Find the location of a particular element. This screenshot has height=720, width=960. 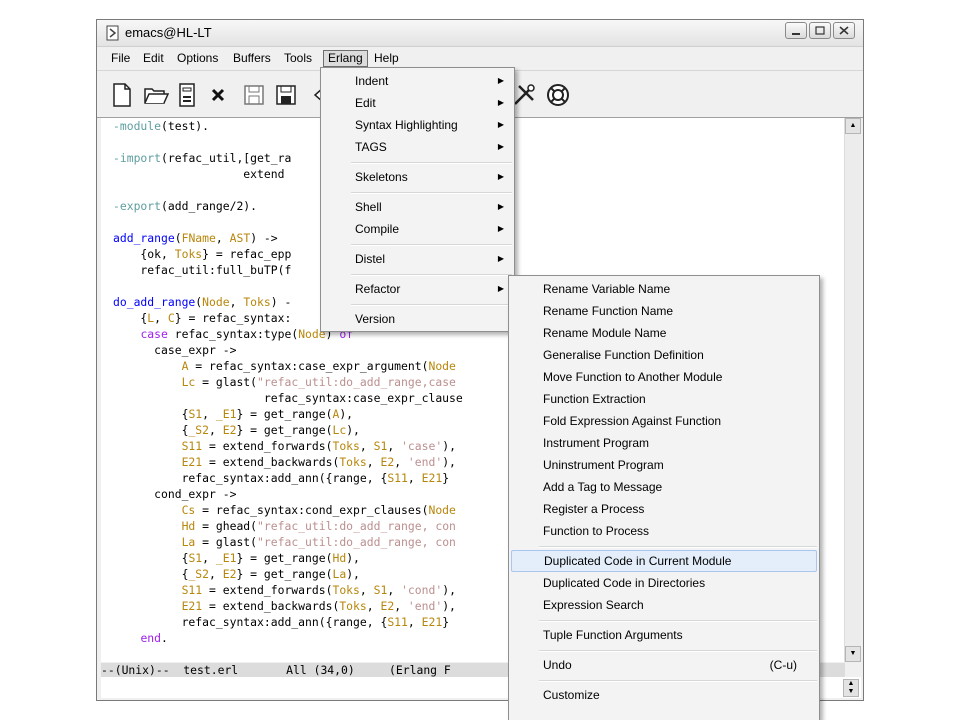

code-token: (add_range/2). is located at coordinates (209, 206).